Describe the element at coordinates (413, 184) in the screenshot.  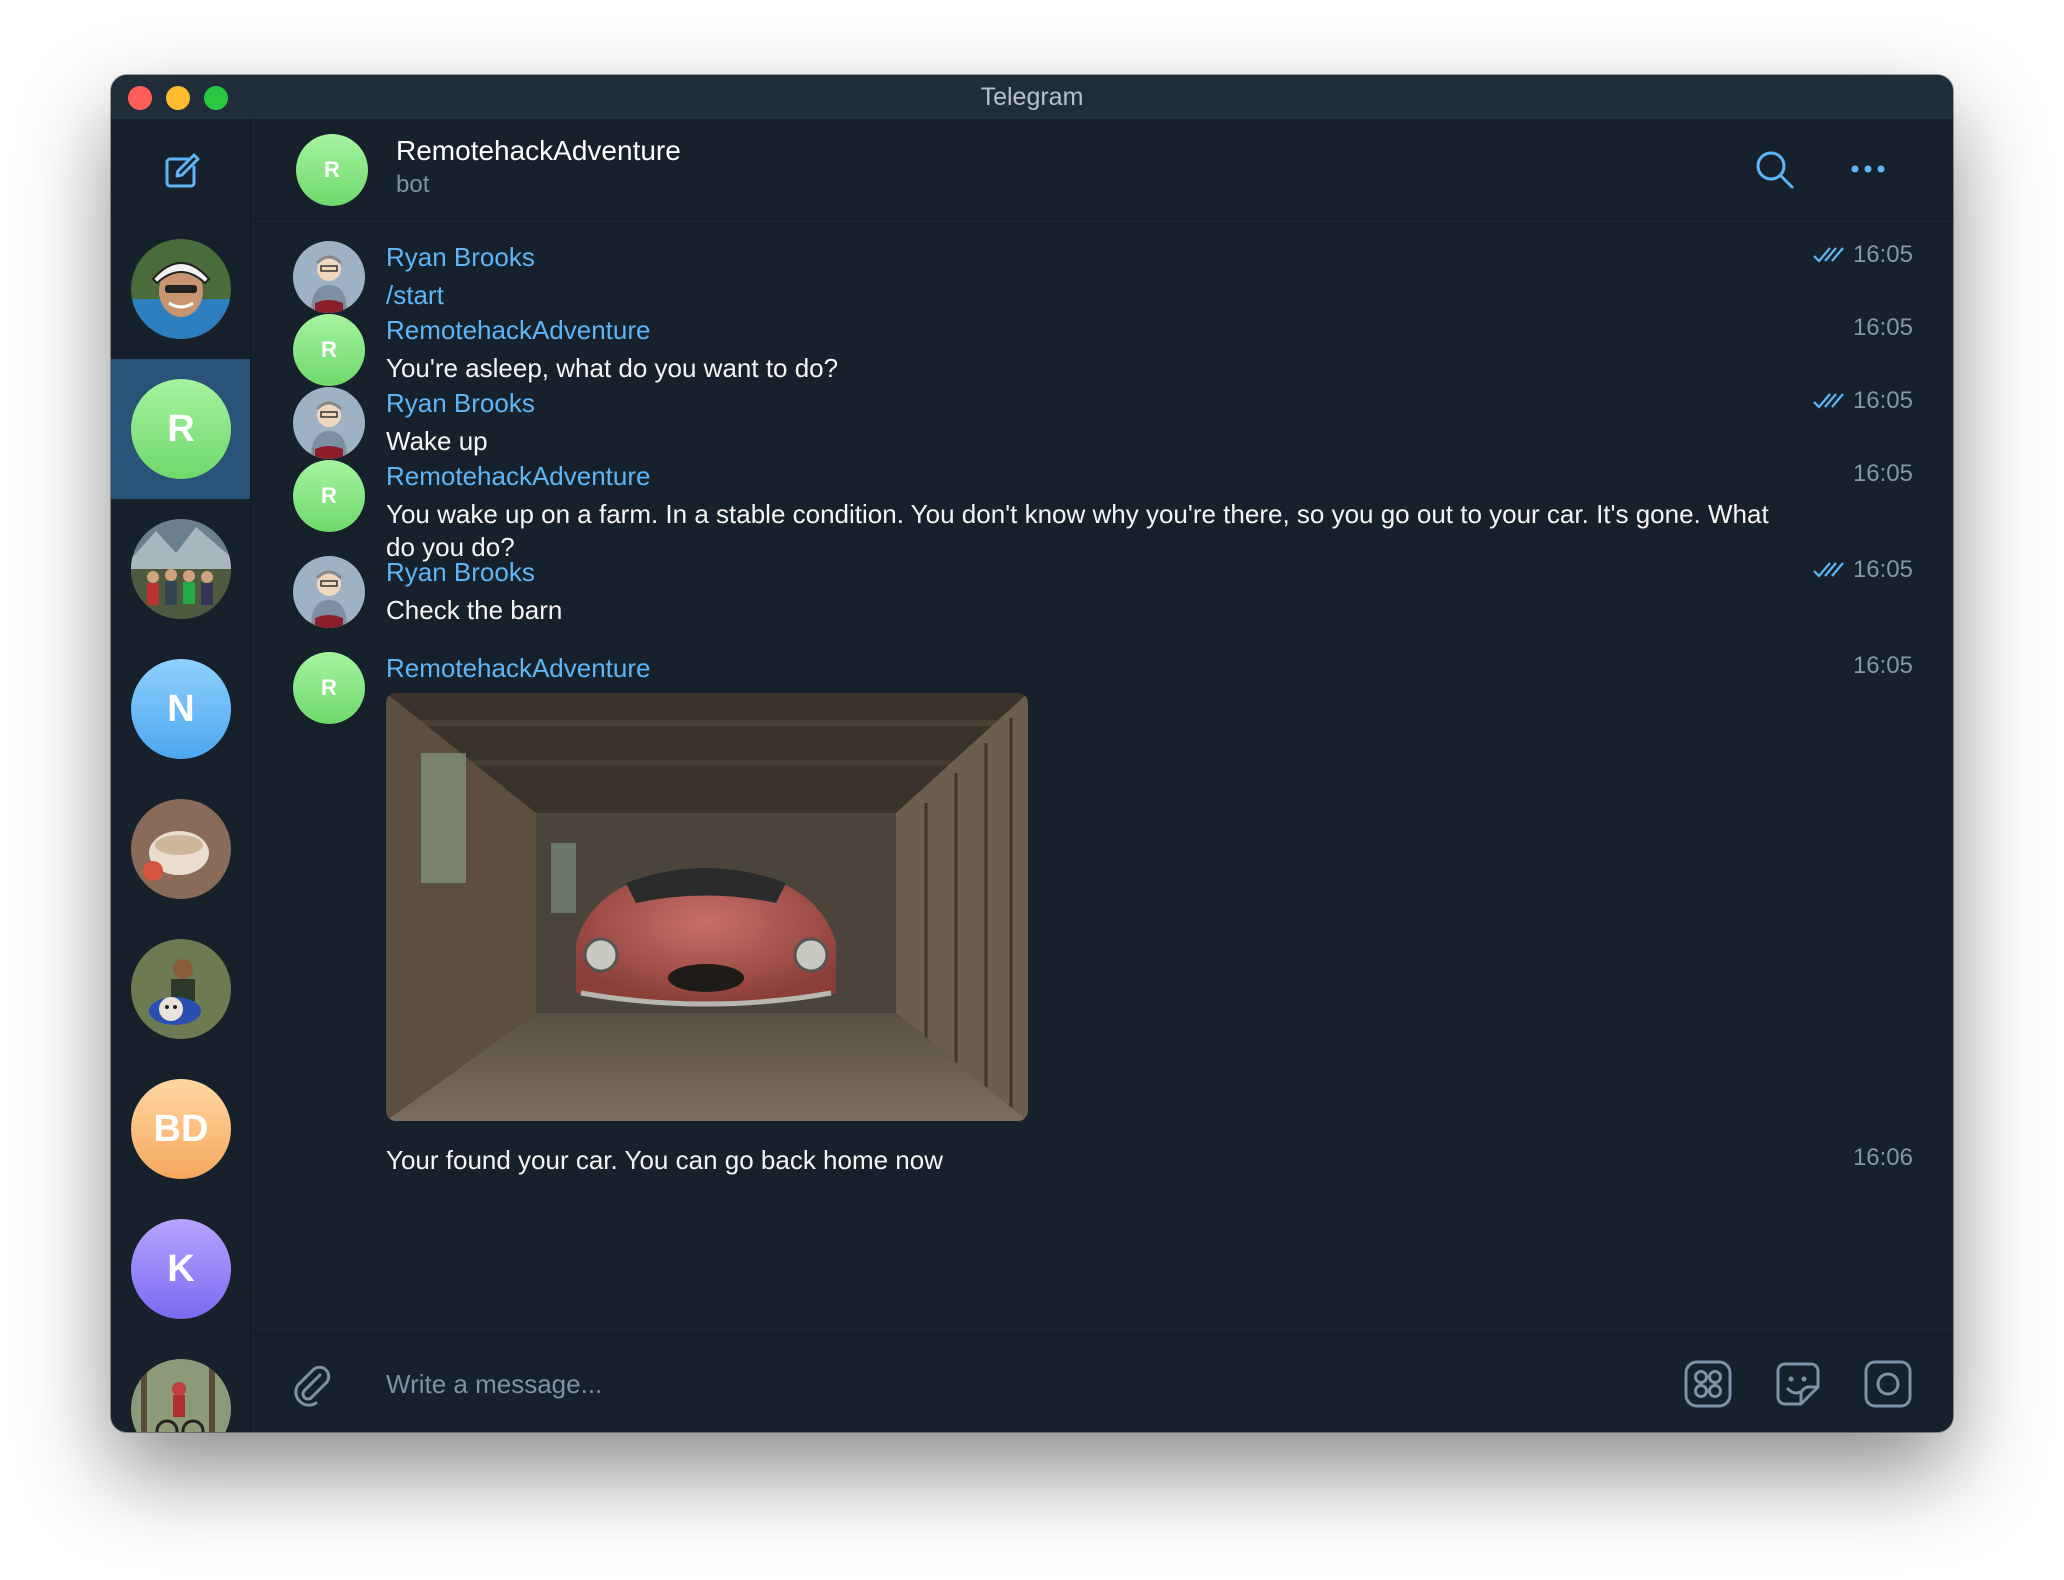
I see `chat-subtitle: bot` at that location.